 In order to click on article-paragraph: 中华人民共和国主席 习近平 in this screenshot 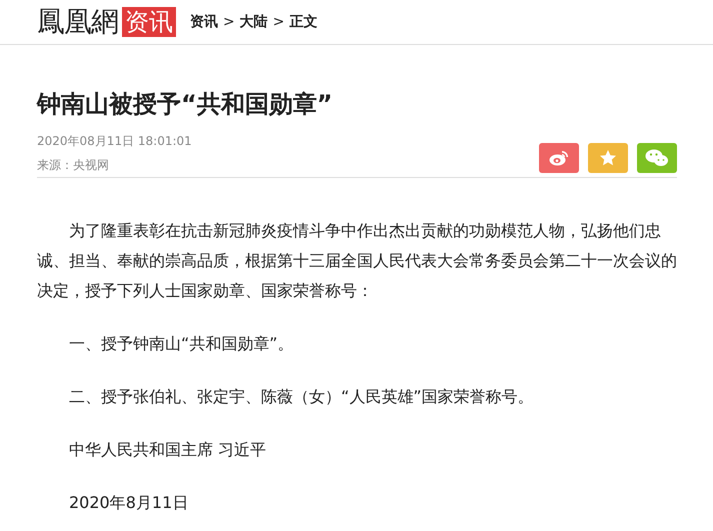, I will do `click(168, 450)`.